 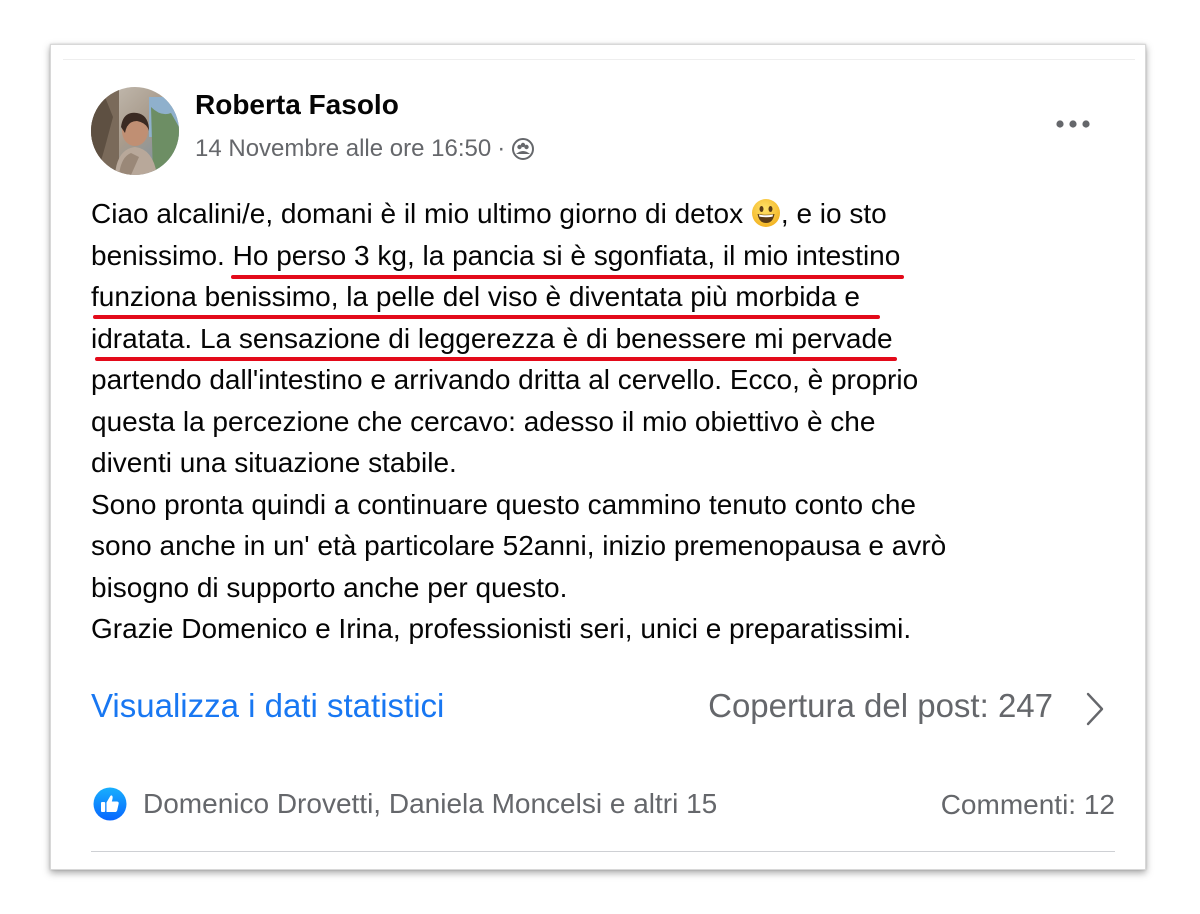 I want to click on post-text-segment: , e io sto, so click(x=833, y=213).